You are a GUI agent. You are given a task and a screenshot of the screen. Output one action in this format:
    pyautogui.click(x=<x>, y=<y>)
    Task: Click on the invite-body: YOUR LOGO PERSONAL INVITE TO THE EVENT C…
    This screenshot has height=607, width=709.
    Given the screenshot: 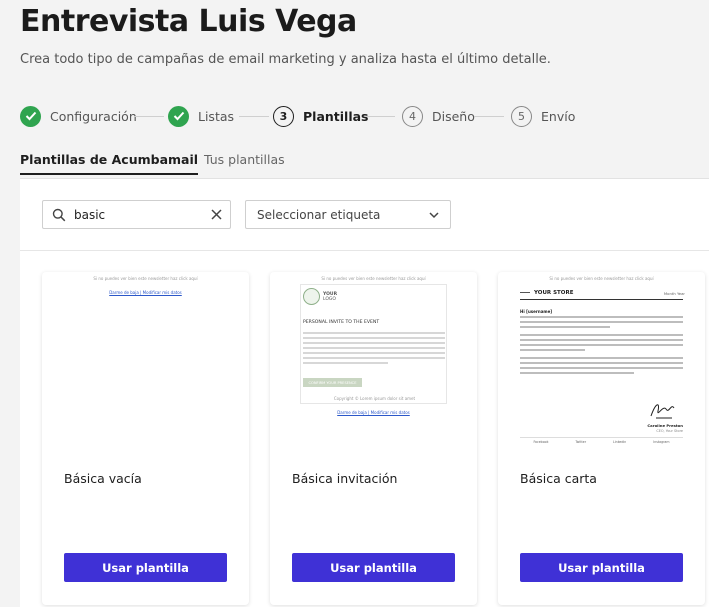 What is the action you would take?
    pyautogui.click(x=373, y=344)
    